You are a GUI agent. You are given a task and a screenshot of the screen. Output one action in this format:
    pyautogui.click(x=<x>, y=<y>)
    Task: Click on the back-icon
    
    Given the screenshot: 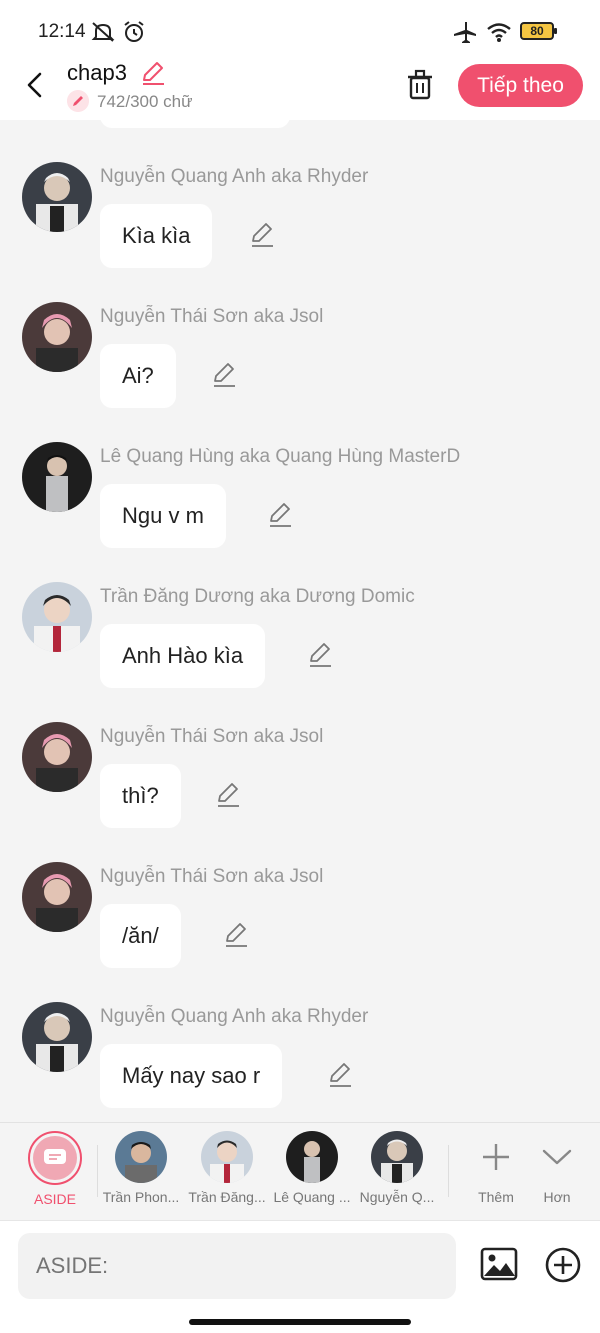 What is the action you would take?
    pyautogui.click(x=35, y=85)
    